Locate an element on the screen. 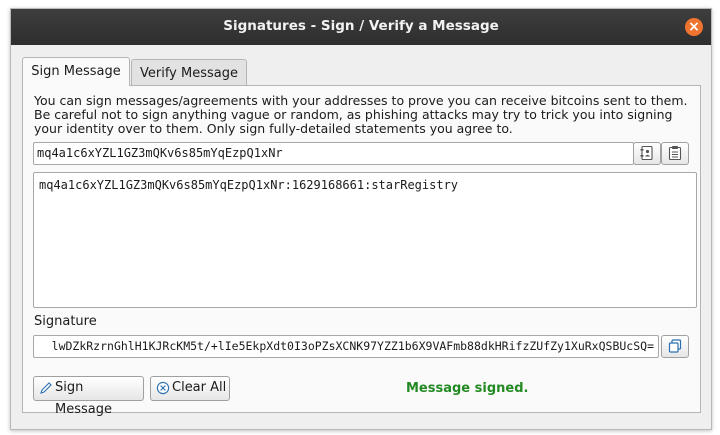  address-book-button is located at coordinates (647, 153).